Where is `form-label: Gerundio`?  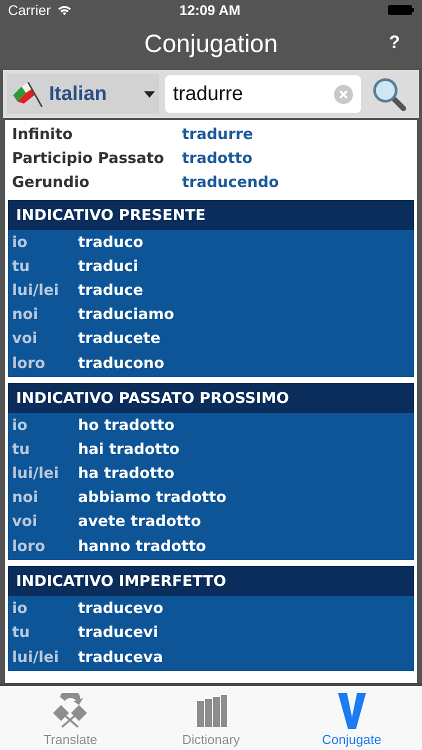
form-label: Gerundio is located at coordinates (51, 182).